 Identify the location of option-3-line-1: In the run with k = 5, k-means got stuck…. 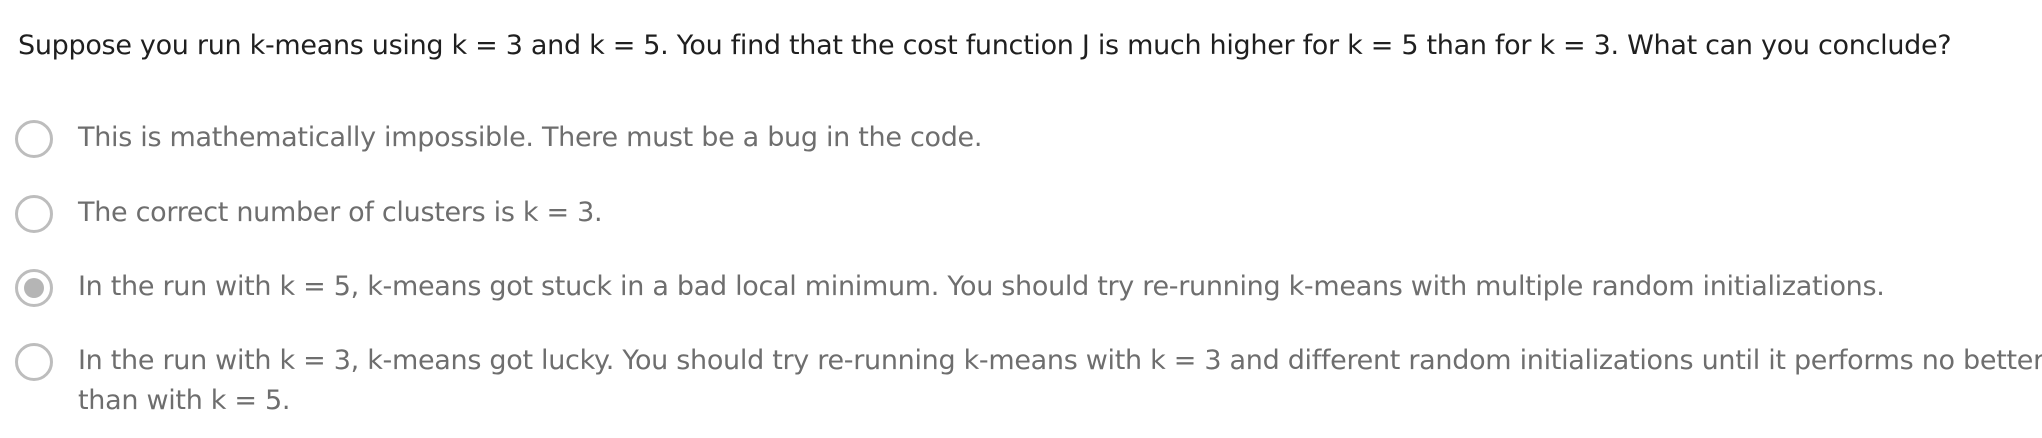
(981, 286).